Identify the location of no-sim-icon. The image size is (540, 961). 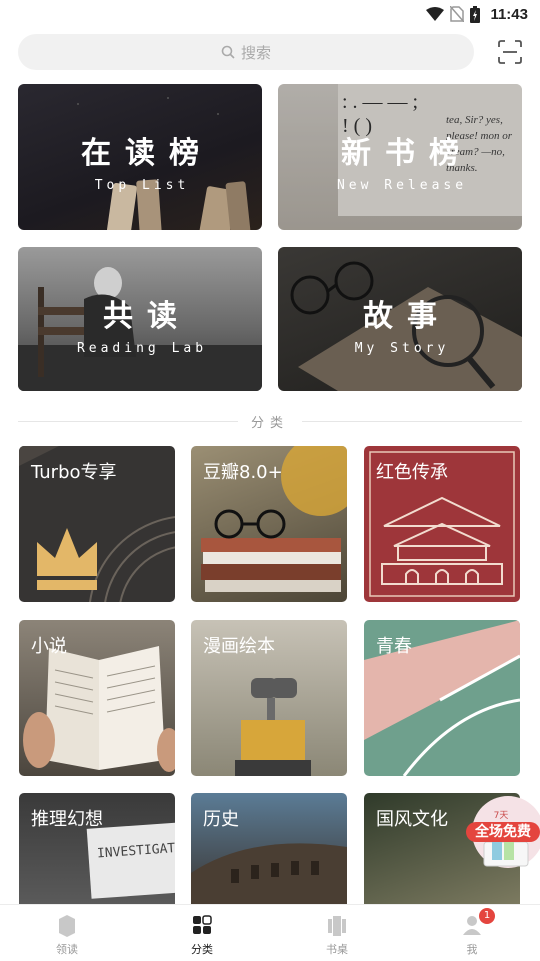
(457, 14).